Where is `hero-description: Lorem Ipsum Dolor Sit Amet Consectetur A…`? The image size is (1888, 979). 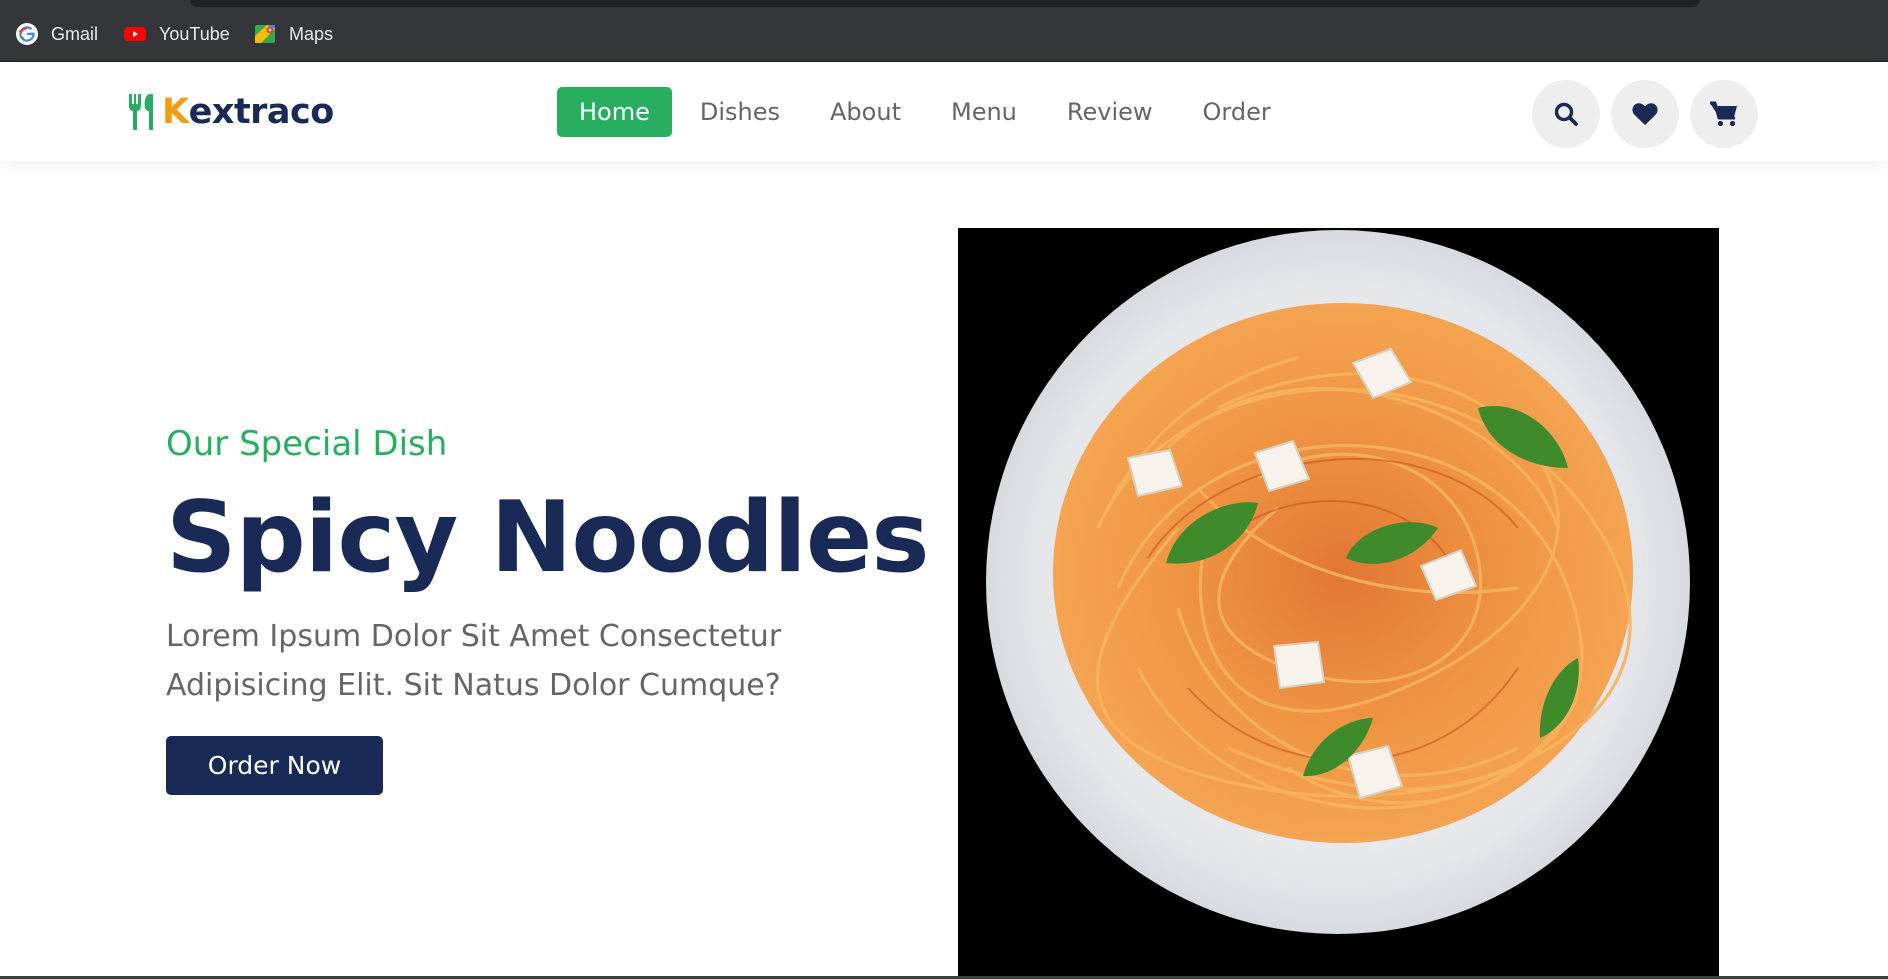
hero-description: Lorem Ipsum Dolor Sit Amet Consectetur A… is located at coordinates (474, 661).